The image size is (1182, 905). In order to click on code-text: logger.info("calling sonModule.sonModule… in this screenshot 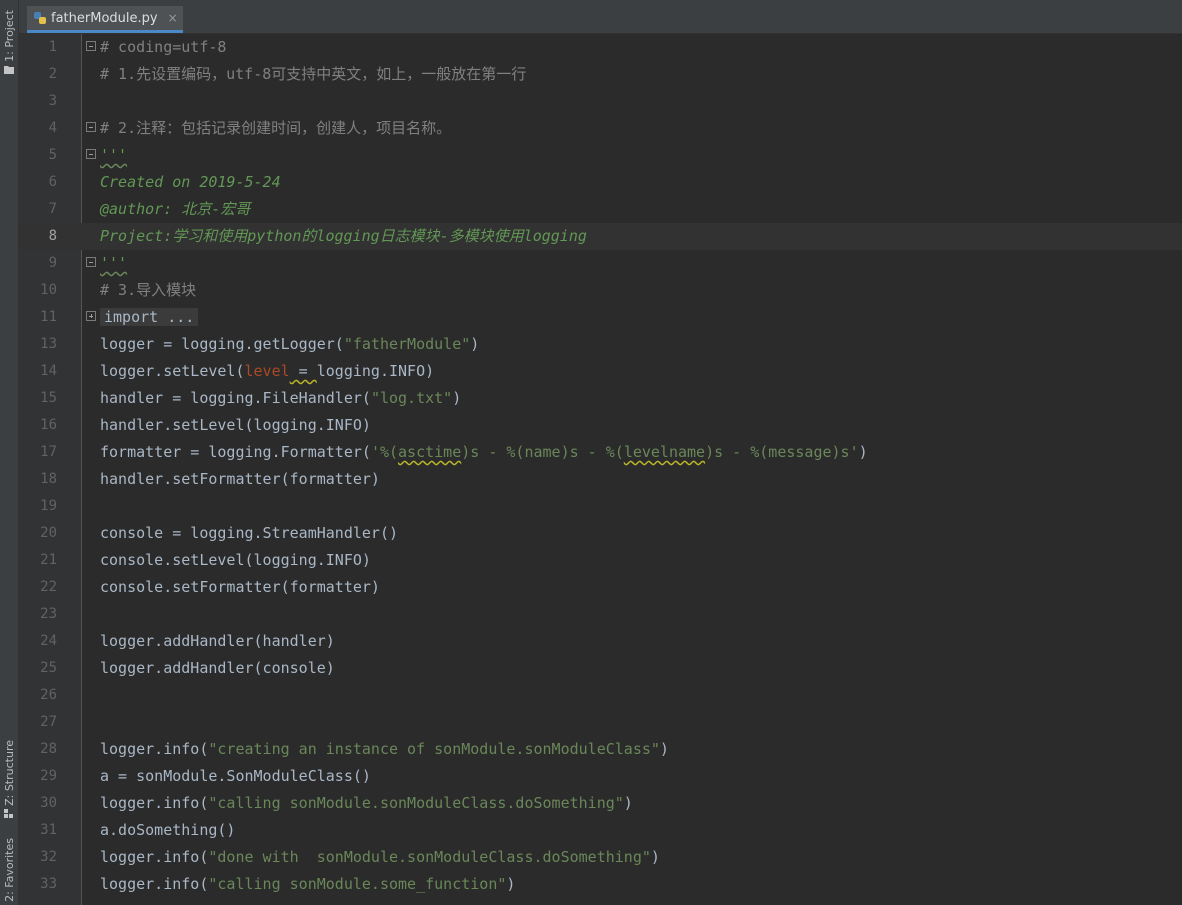, I will do `click(366, 803)`.